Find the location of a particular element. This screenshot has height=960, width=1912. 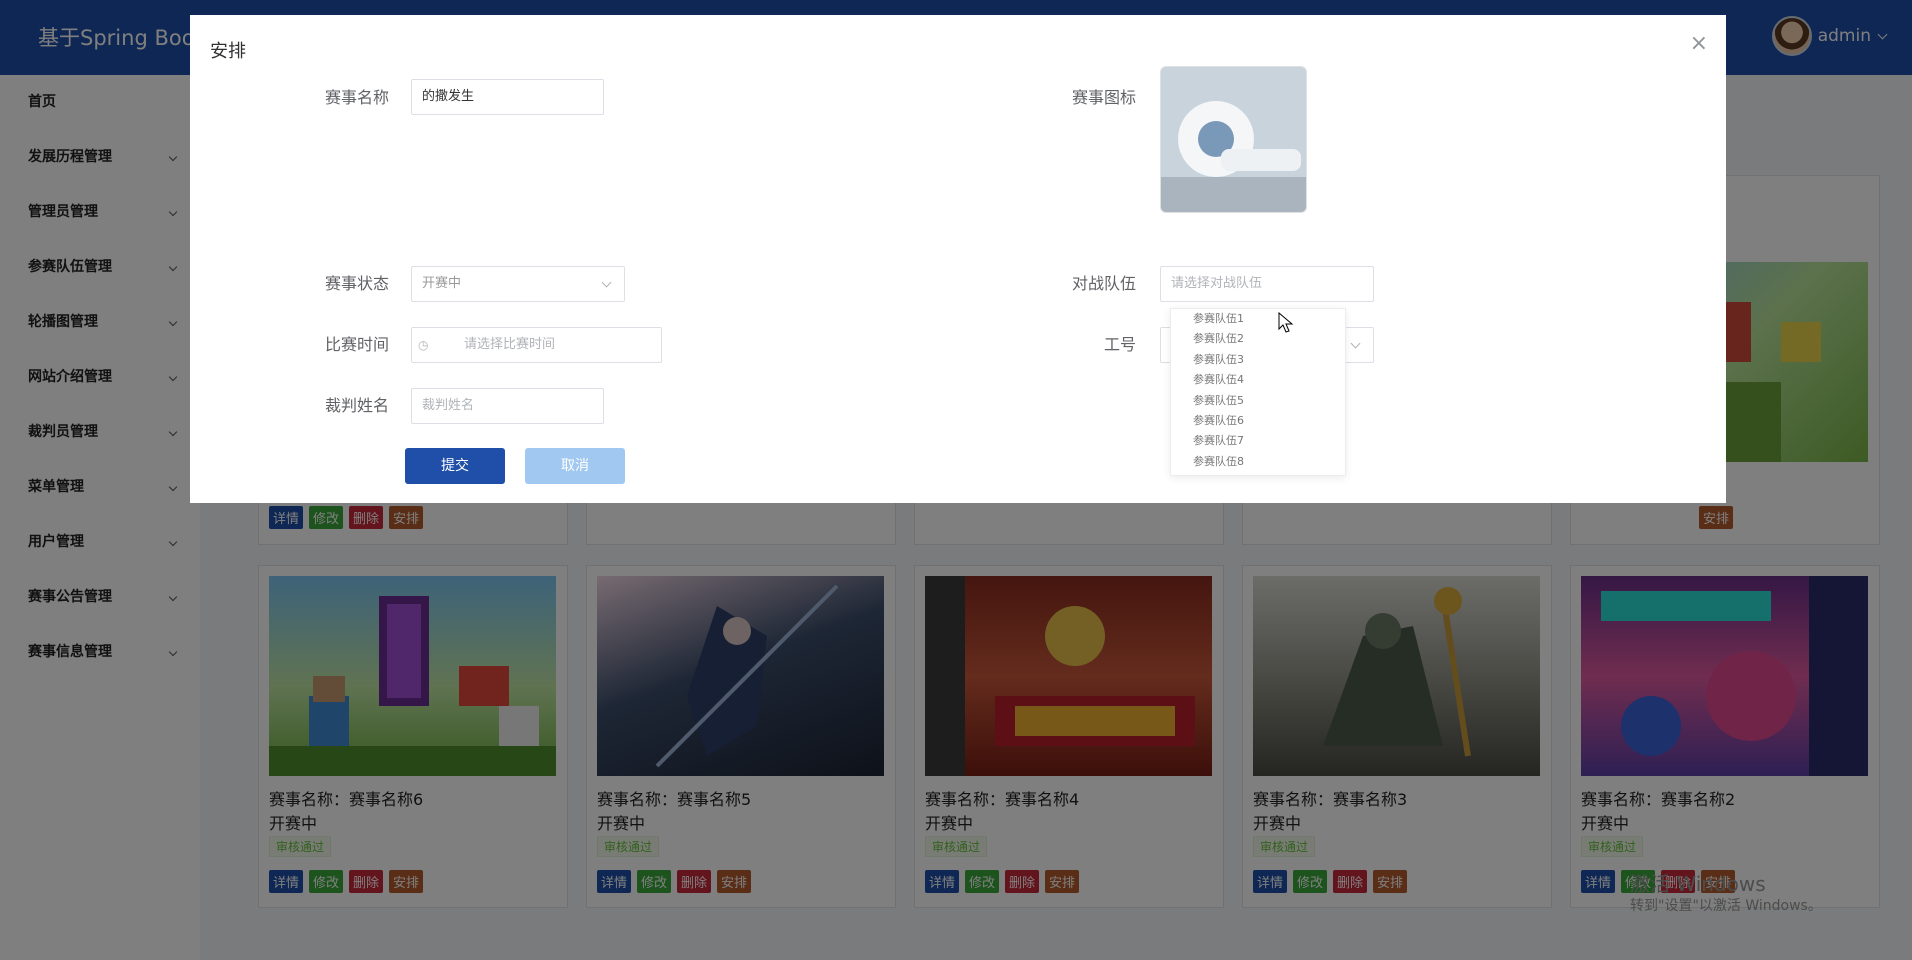

match-time-picker: ◷ 请选择比赛时间 is located at coordinates (536, 345).